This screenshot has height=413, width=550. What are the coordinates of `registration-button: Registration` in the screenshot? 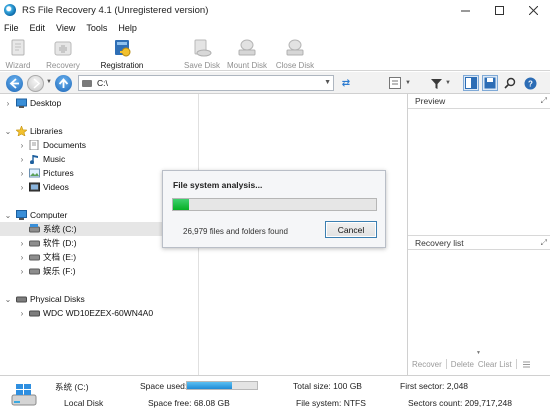 It's located at (122, 53).